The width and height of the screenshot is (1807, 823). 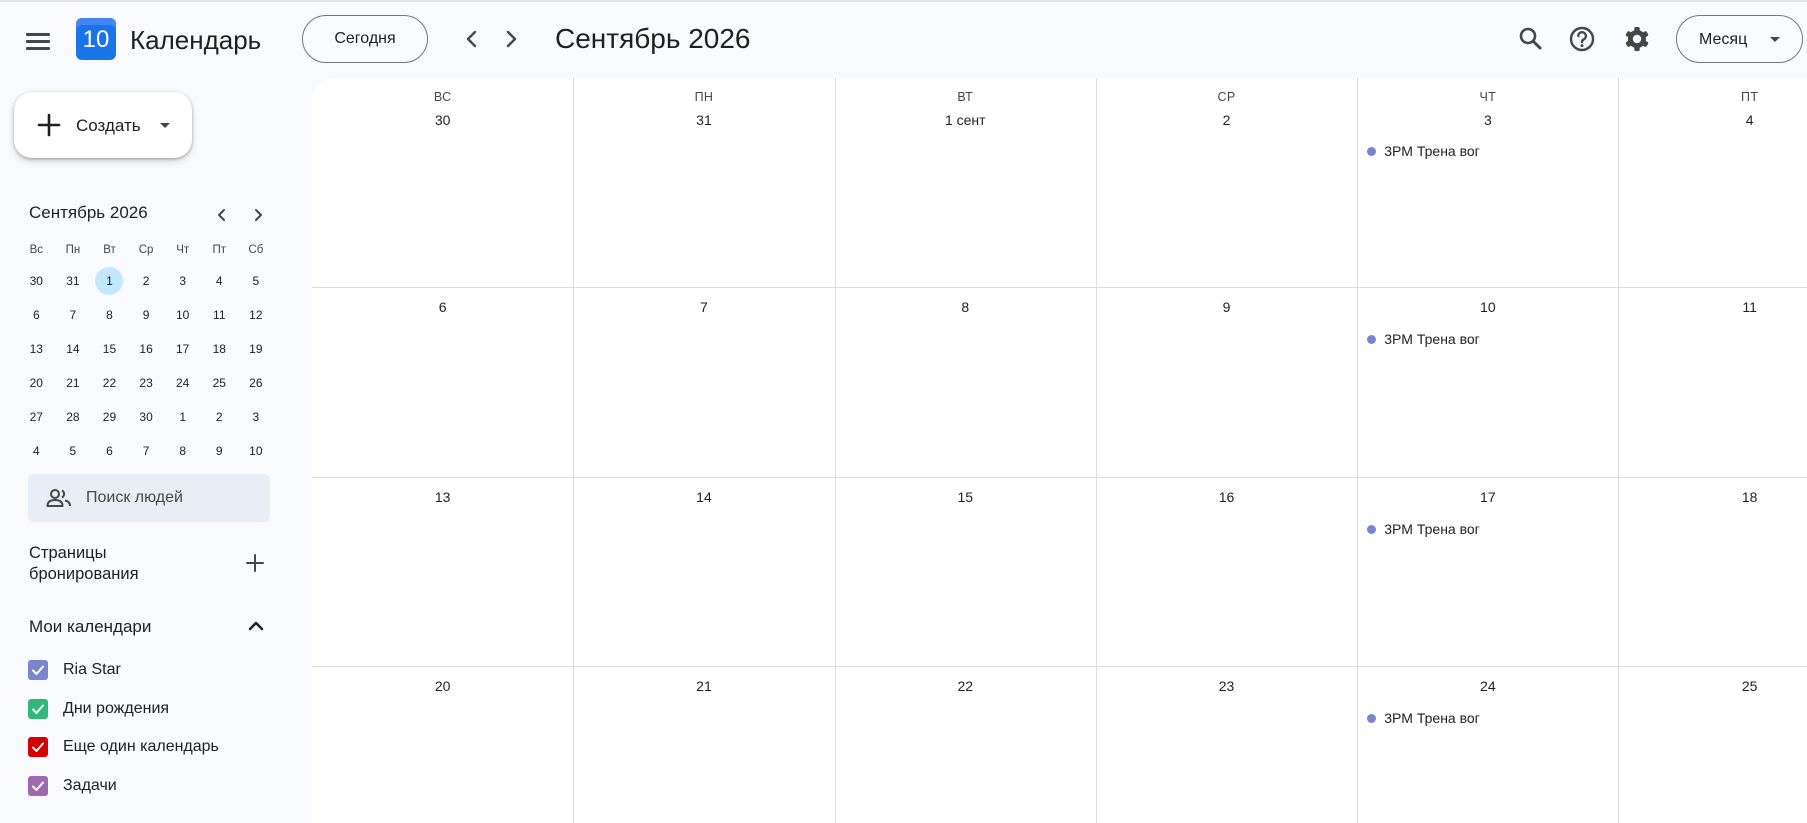 I want to click on mini-day: 26, so click(x=256, y=383).